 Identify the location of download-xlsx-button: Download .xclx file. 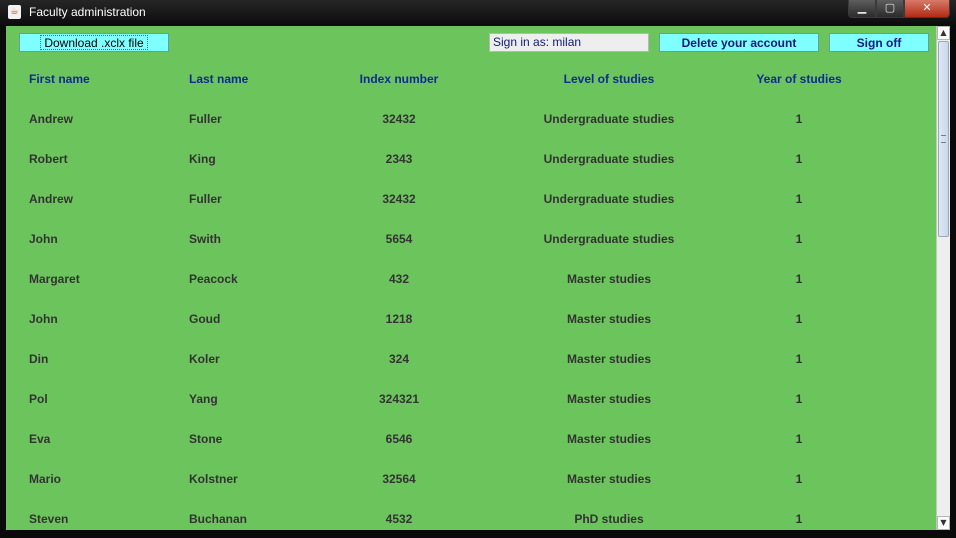
(94, 42).